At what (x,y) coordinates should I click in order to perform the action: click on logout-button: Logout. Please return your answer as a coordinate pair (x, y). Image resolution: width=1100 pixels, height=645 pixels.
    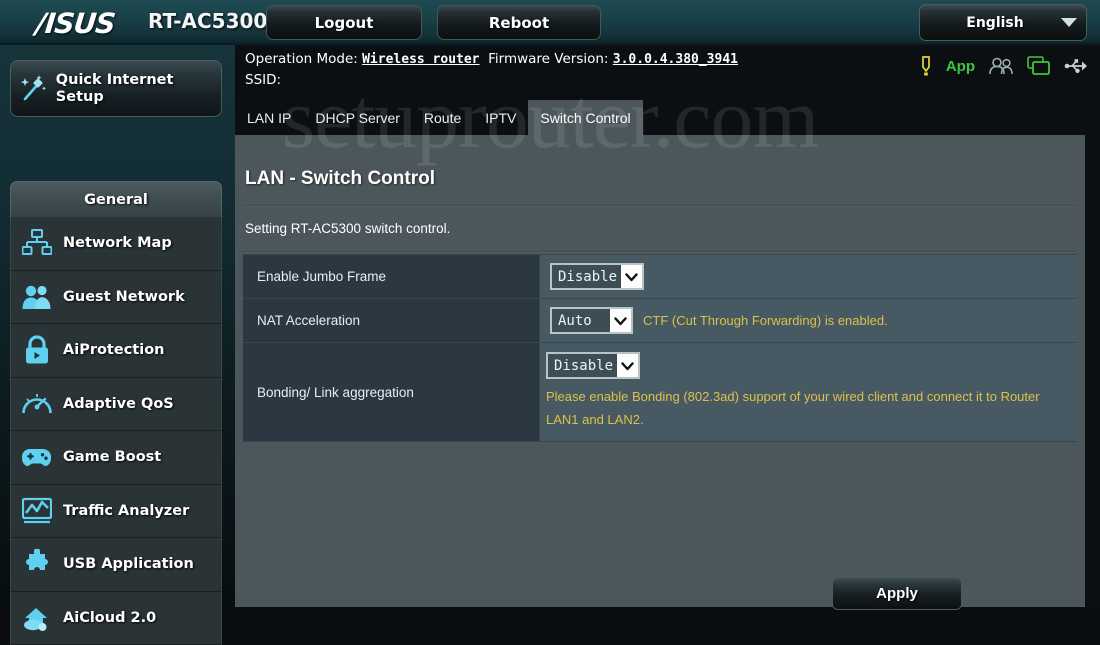
    Looking at the image, I should click on (344, 22).